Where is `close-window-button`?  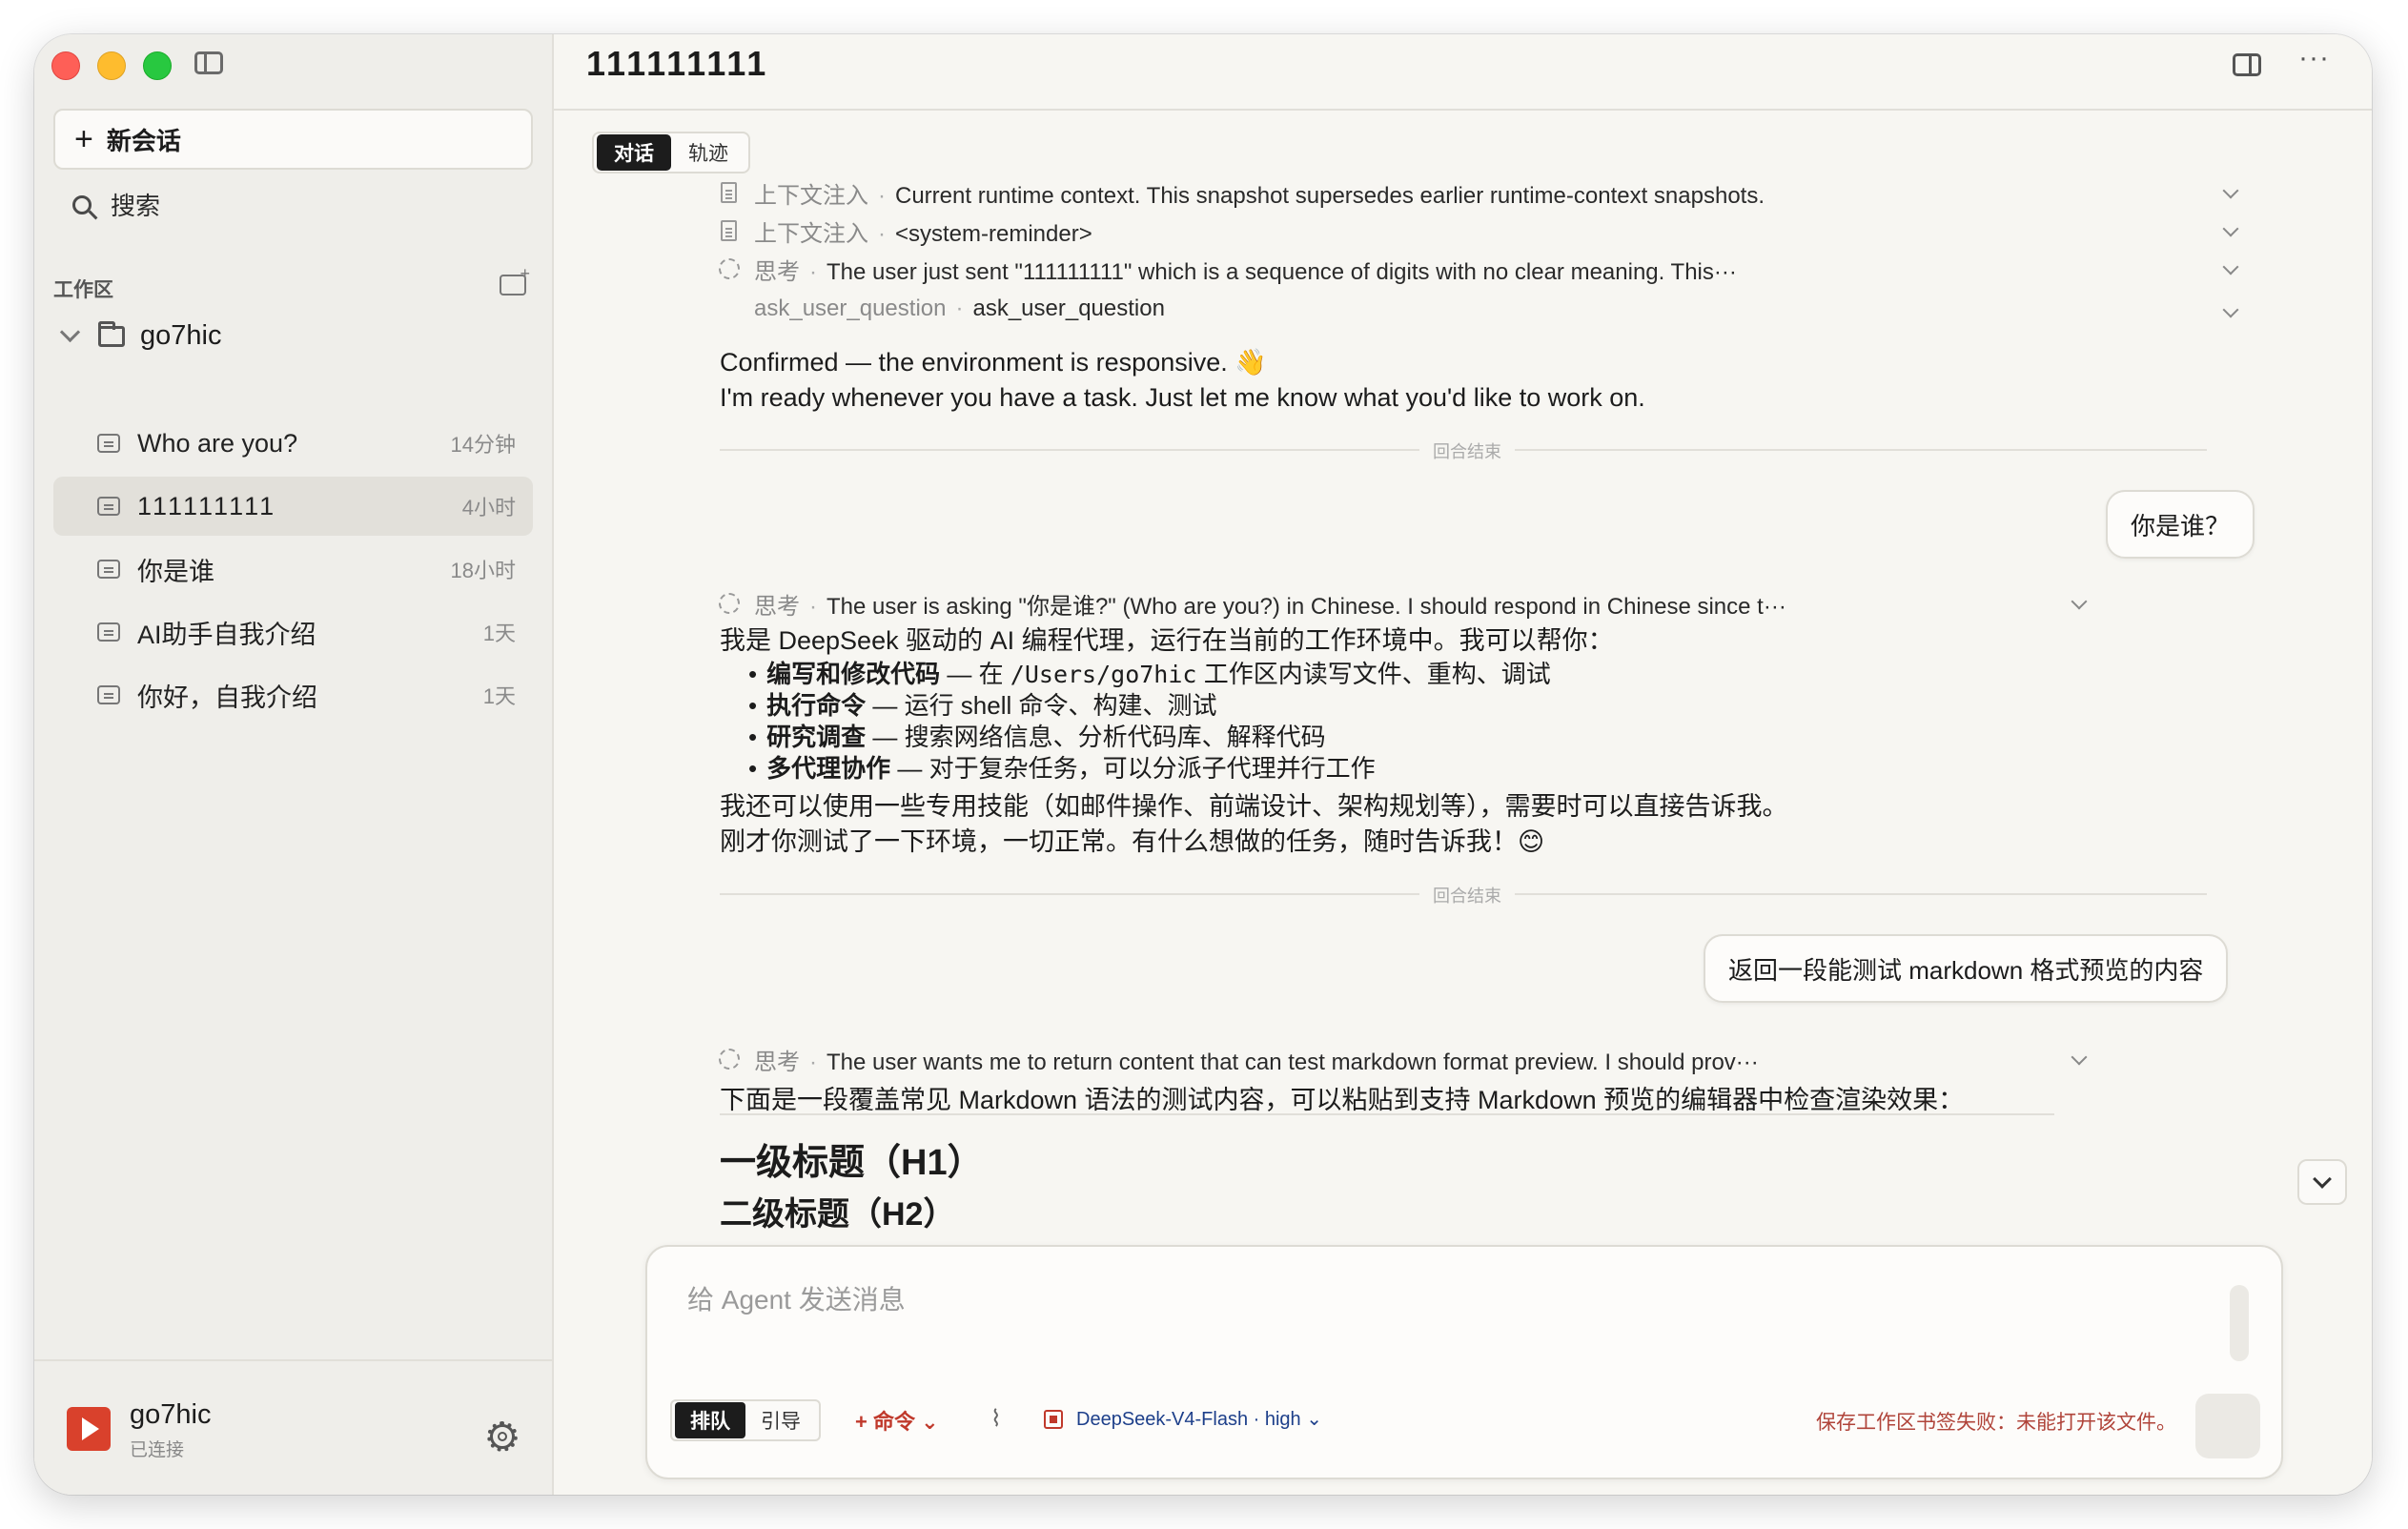
close-window-button is located at coordinates (65, 65).